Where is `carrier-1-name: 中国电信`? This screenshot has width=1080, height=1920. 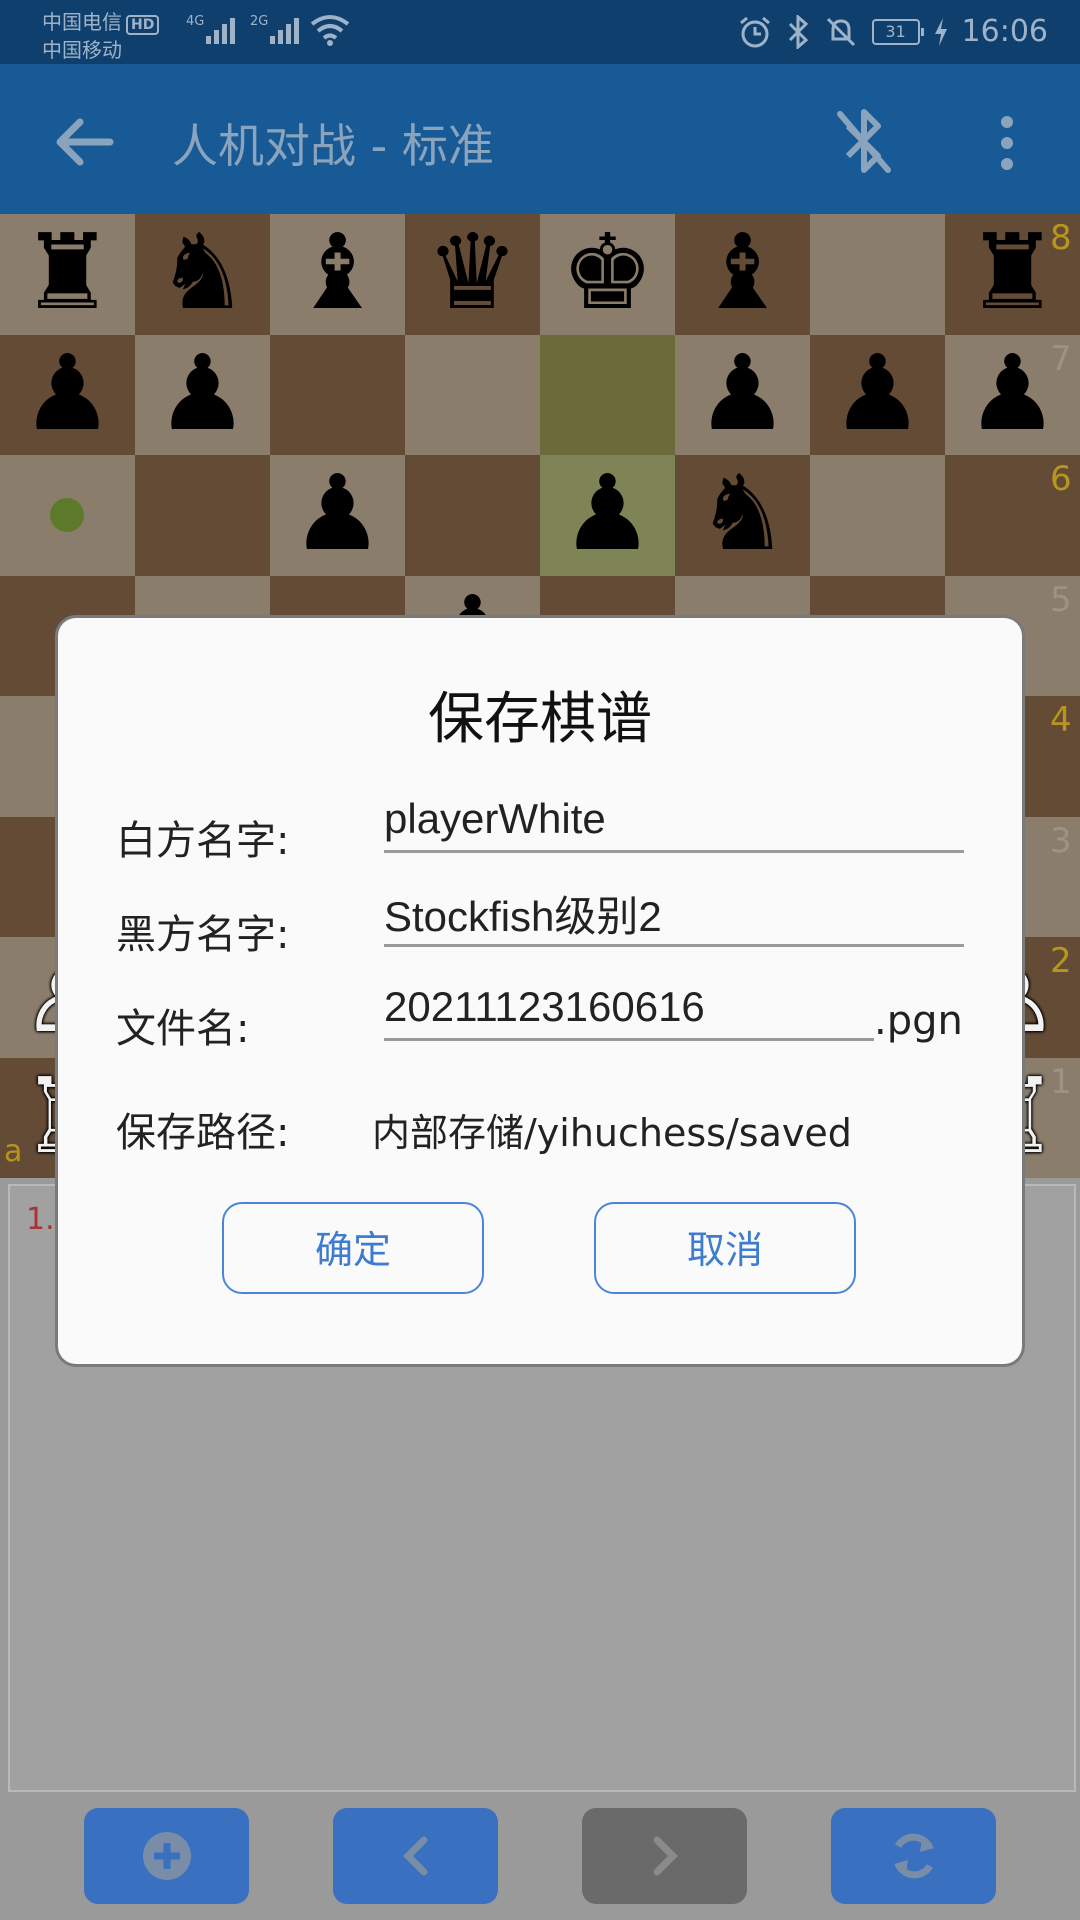 carrier-1-name: 中国电信 is located at coordinates (82, 22).